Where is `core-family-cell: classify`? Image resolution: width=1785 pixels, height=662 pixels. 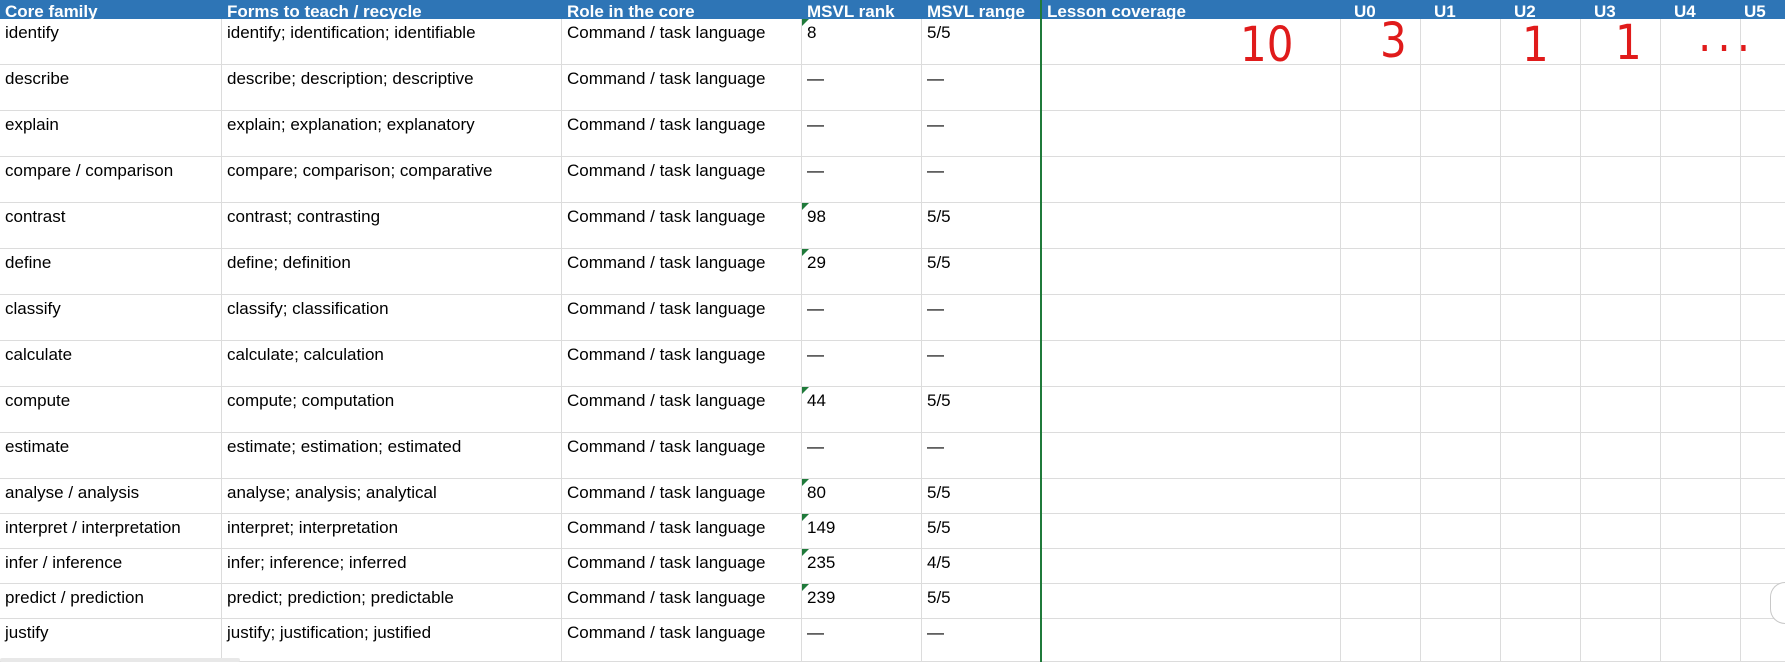 core-family-cell: classify is located at coordinates (110, 318).